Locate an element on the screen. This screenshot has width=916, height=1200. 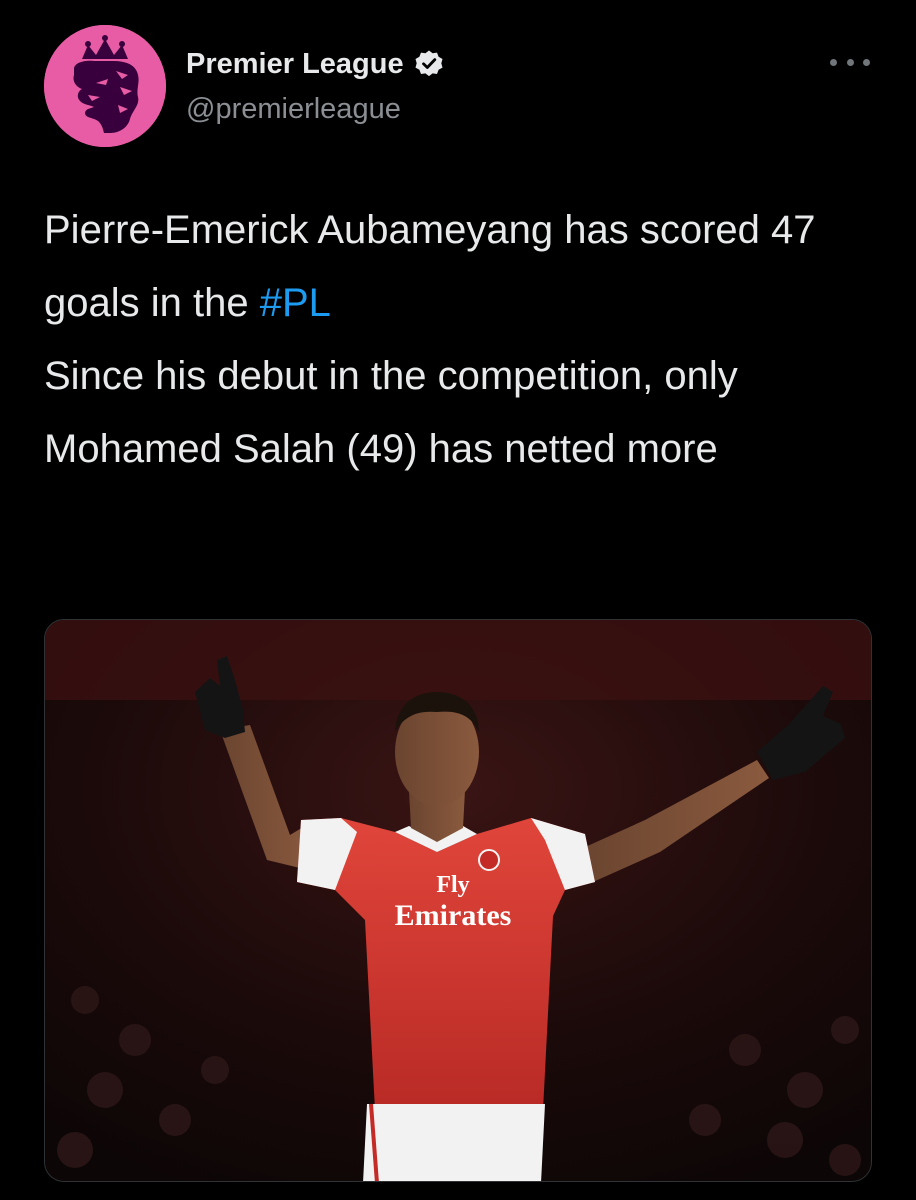
author-name-row: Premier League is located at coordinates (315, 64).